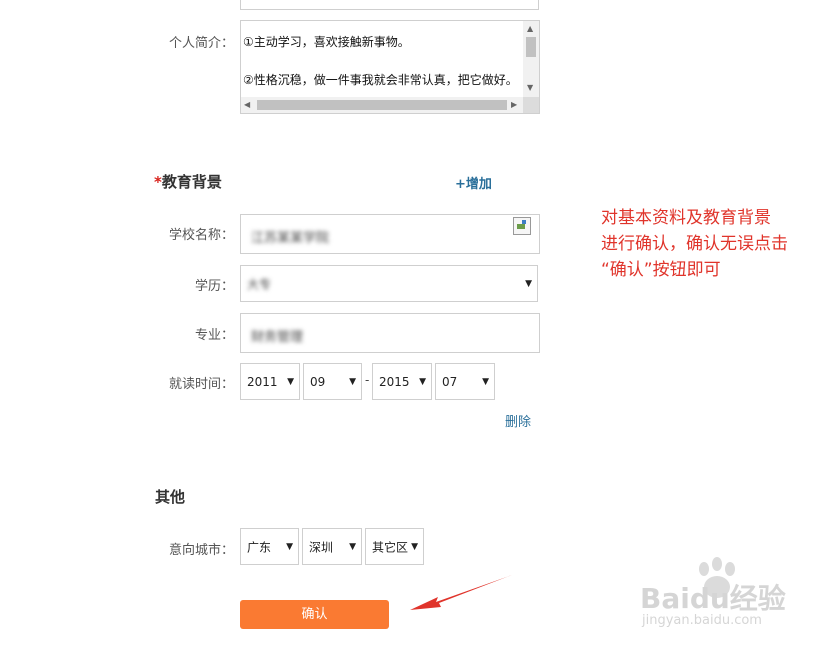 The height and width of the screenshot is (650, 833). I want to click on education-section-title: *教育背景, so click(188, 181).